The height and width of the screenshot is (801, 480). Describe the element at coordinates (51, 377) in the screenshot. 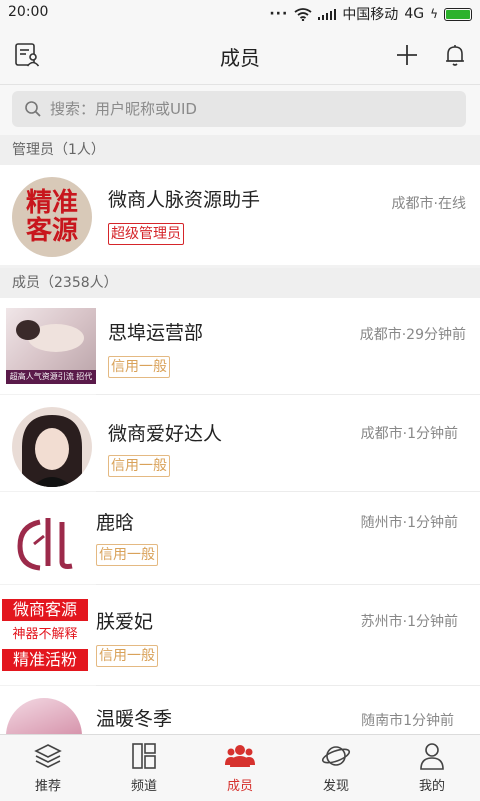

I see `avatar-caption: 超高人气资源引流 招代` at that location.